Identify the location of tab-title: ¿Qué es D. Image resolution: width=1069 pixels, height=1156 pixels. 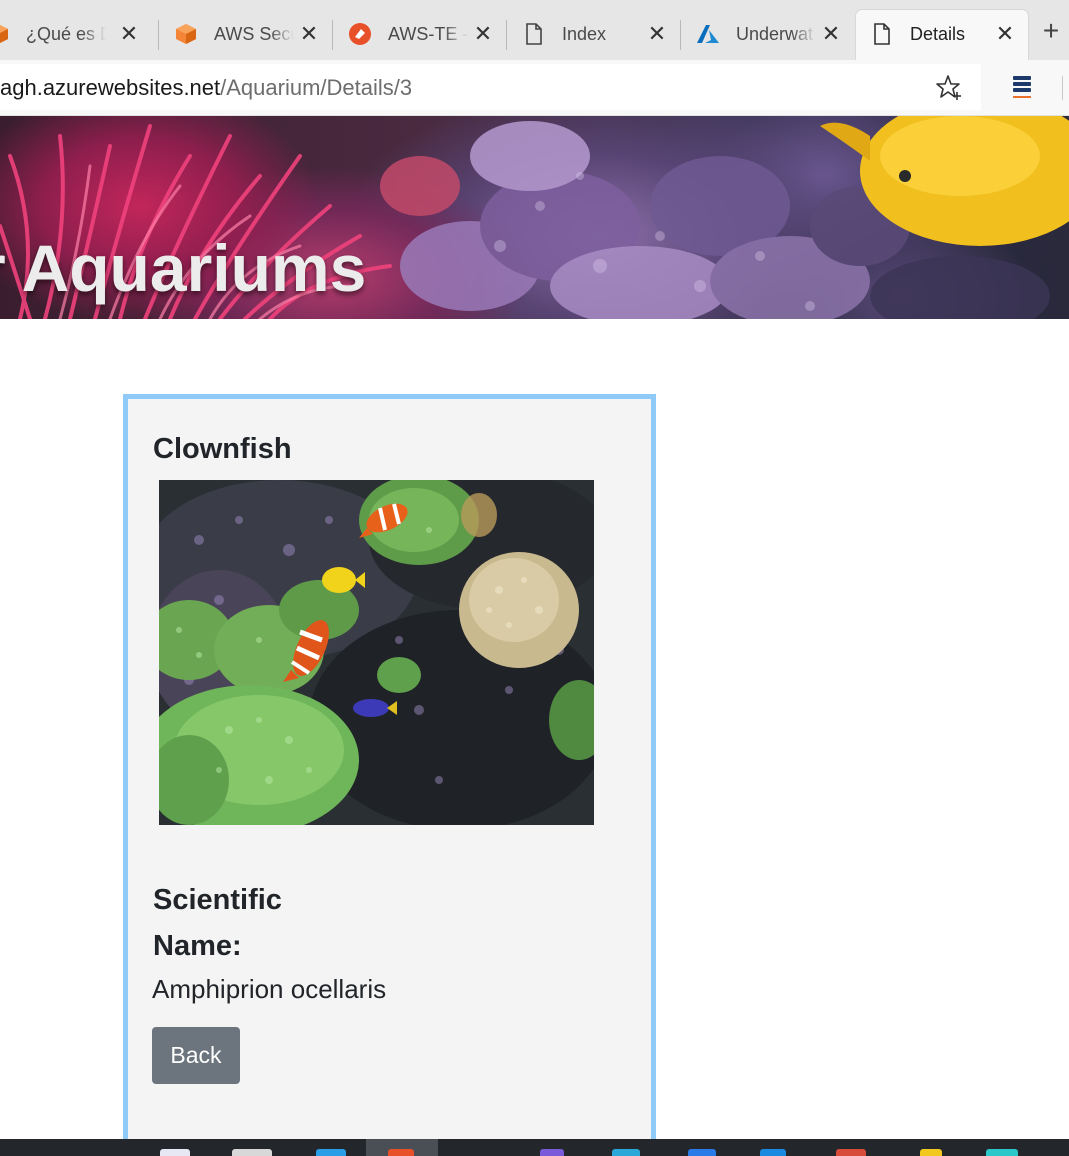
(66, 34).